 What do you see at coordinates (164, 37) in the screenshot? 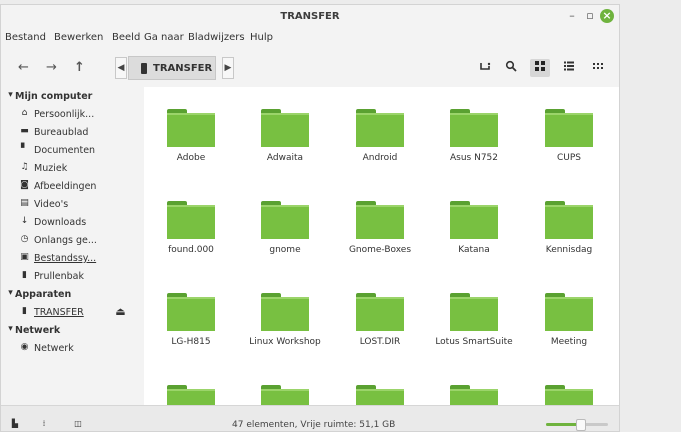
I see `menu-ga-naar: Ga naar` at bounding box center [164, 37].